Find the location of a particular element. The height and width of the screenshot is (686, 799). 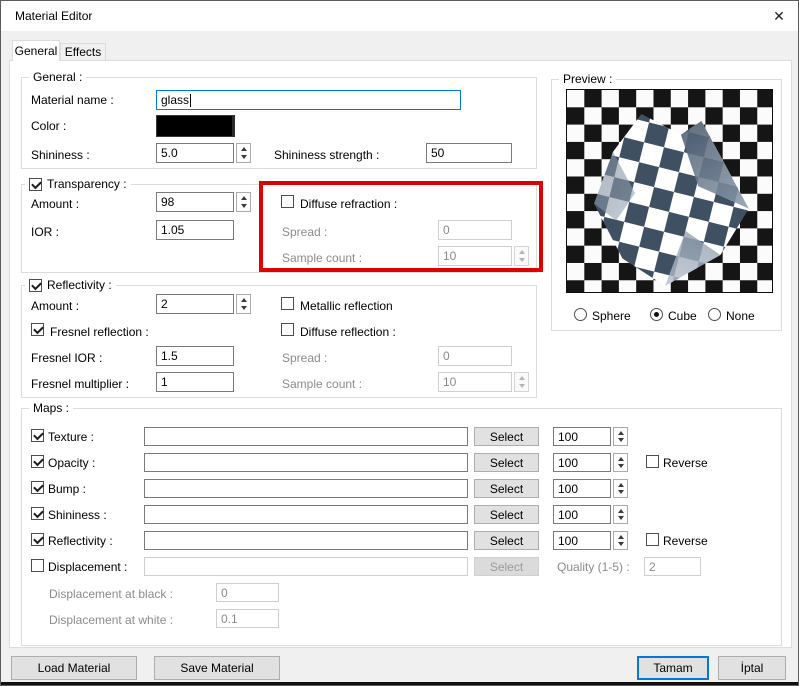

shininess-map-path-input is located at coordinates (306, 514).